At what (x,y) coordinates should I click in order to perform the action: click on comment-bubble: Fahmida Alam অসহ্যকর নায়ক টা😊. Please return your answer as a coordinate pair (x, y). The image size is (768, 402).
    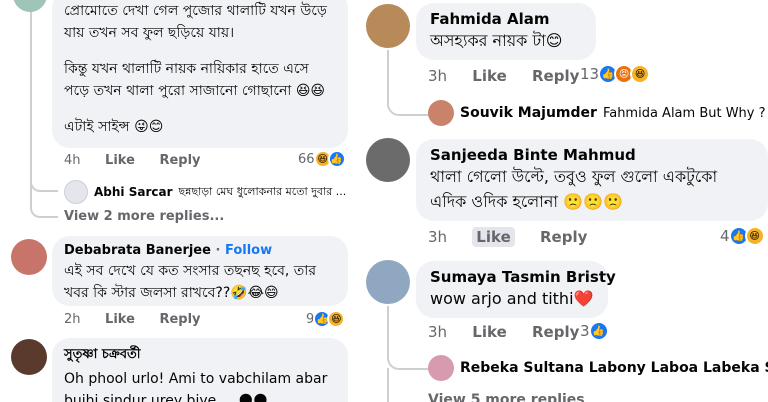
    Looking at the image, I should click on (506, 31).